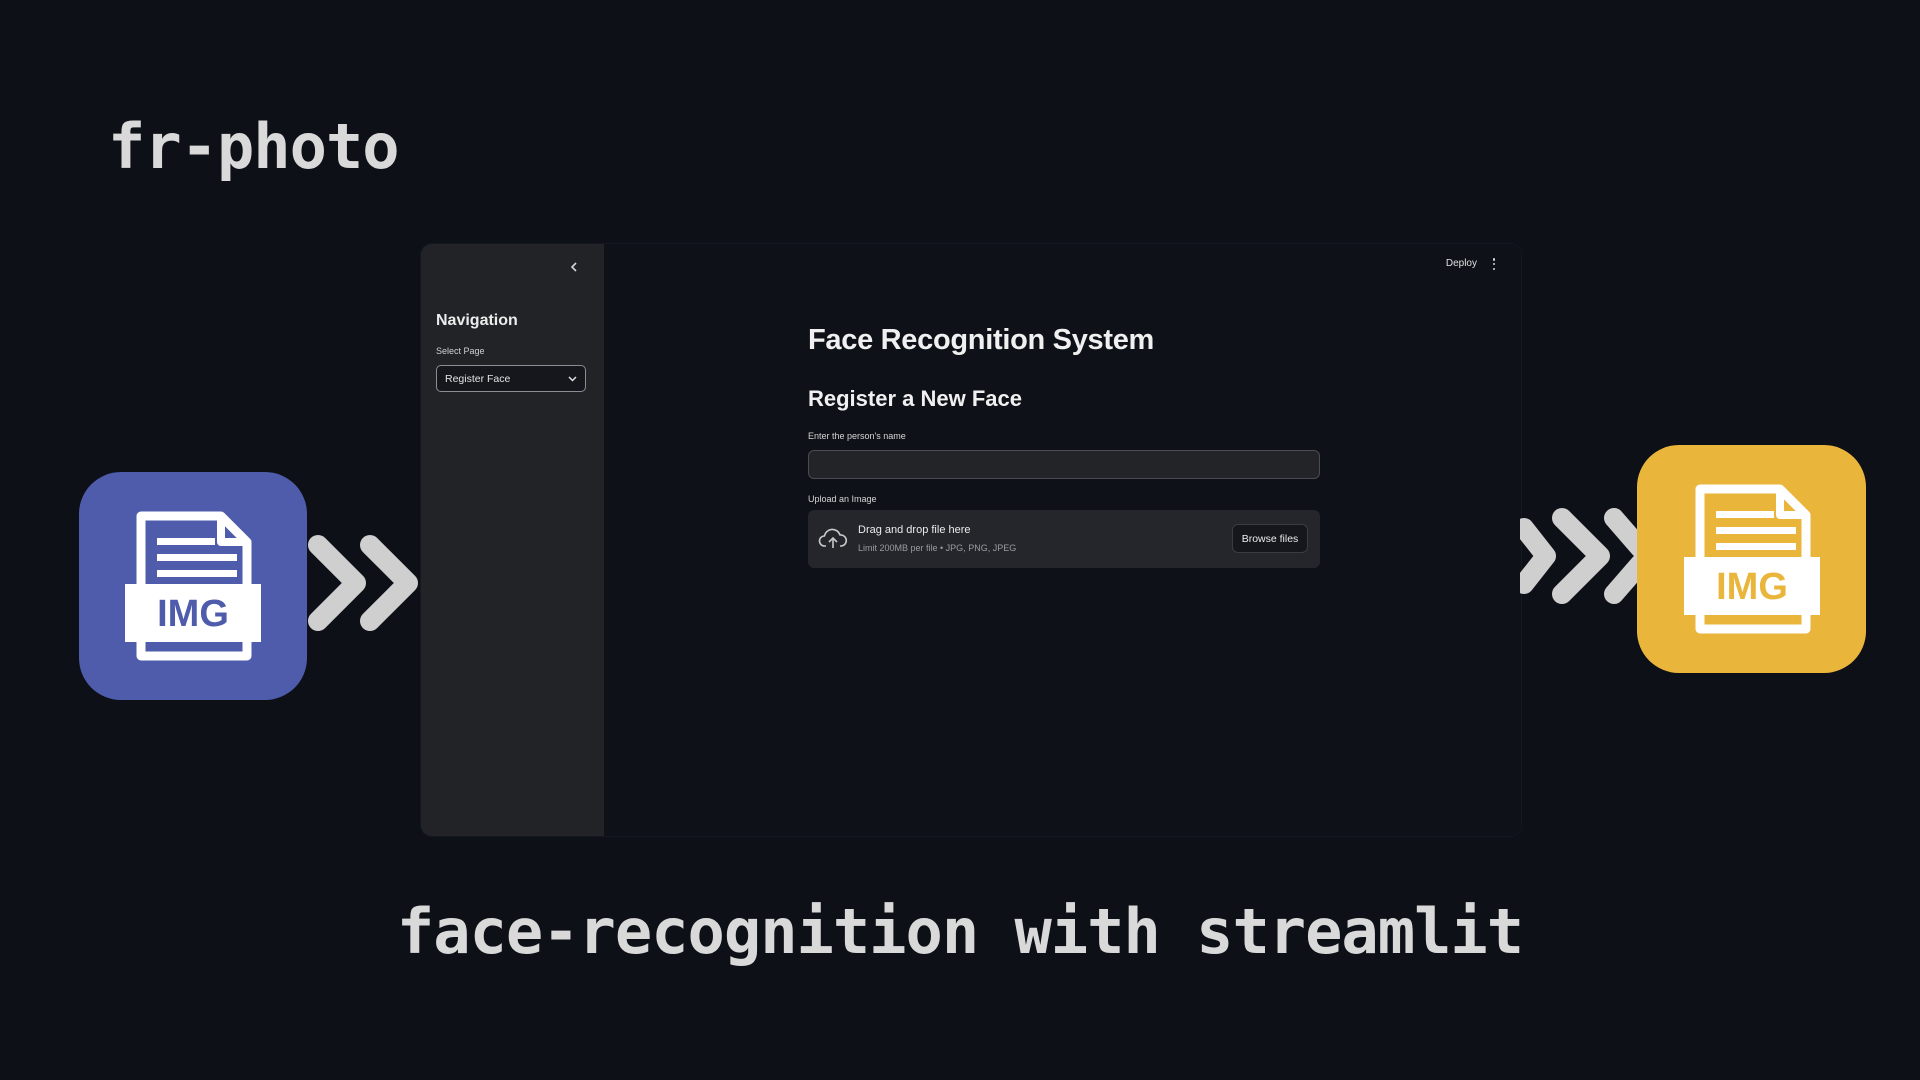 The image size is (1920, 1080). I want to click on chevron-left-icon, so click(574, 267).